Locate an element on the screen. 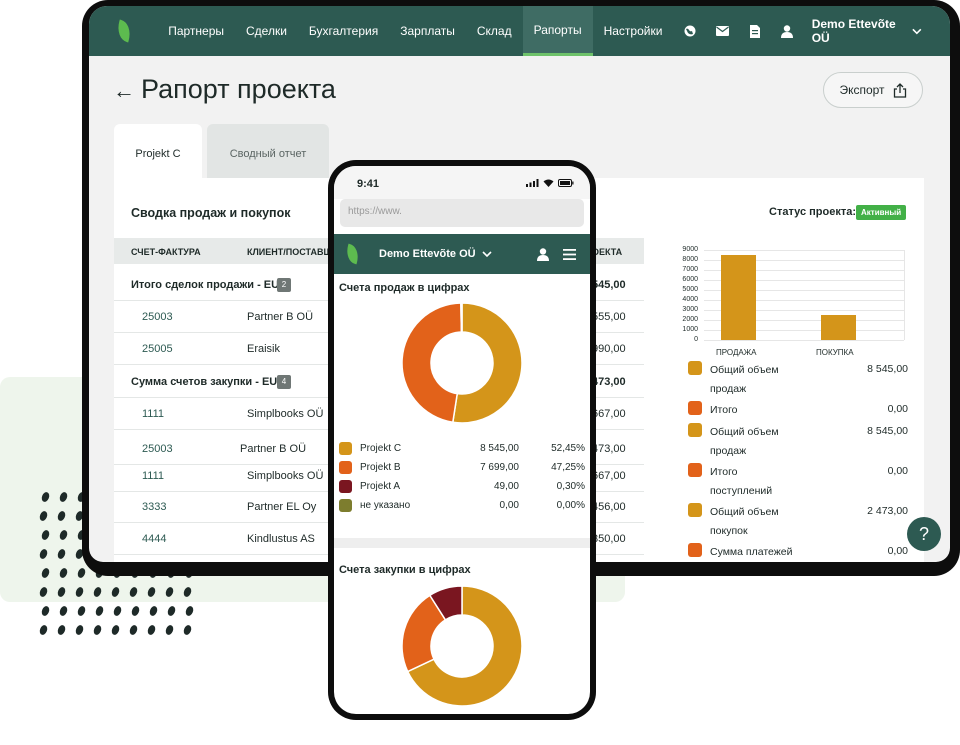 This screenshot has height=745, width=960. y-tick-label: 3000 is located at coordinates (690, 309).